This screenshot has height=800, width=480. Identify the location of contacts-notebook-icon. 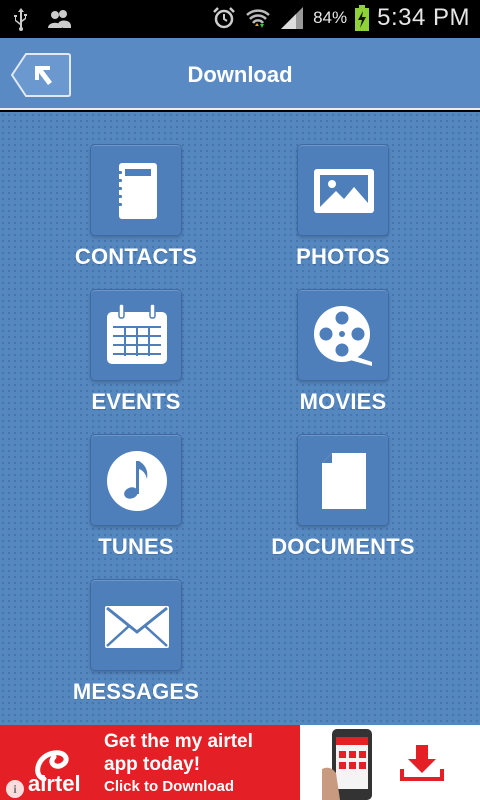
(135, 191).